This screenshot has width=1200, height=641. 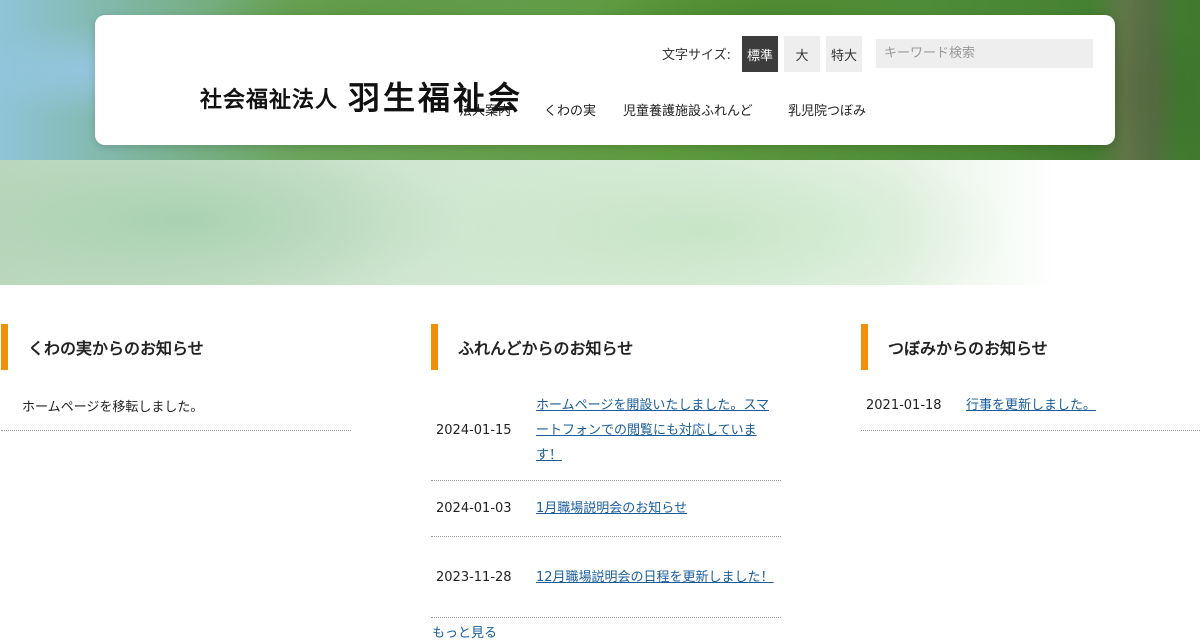 I want to click on news-date: 2024-01-03, so click(x=474, y=508).